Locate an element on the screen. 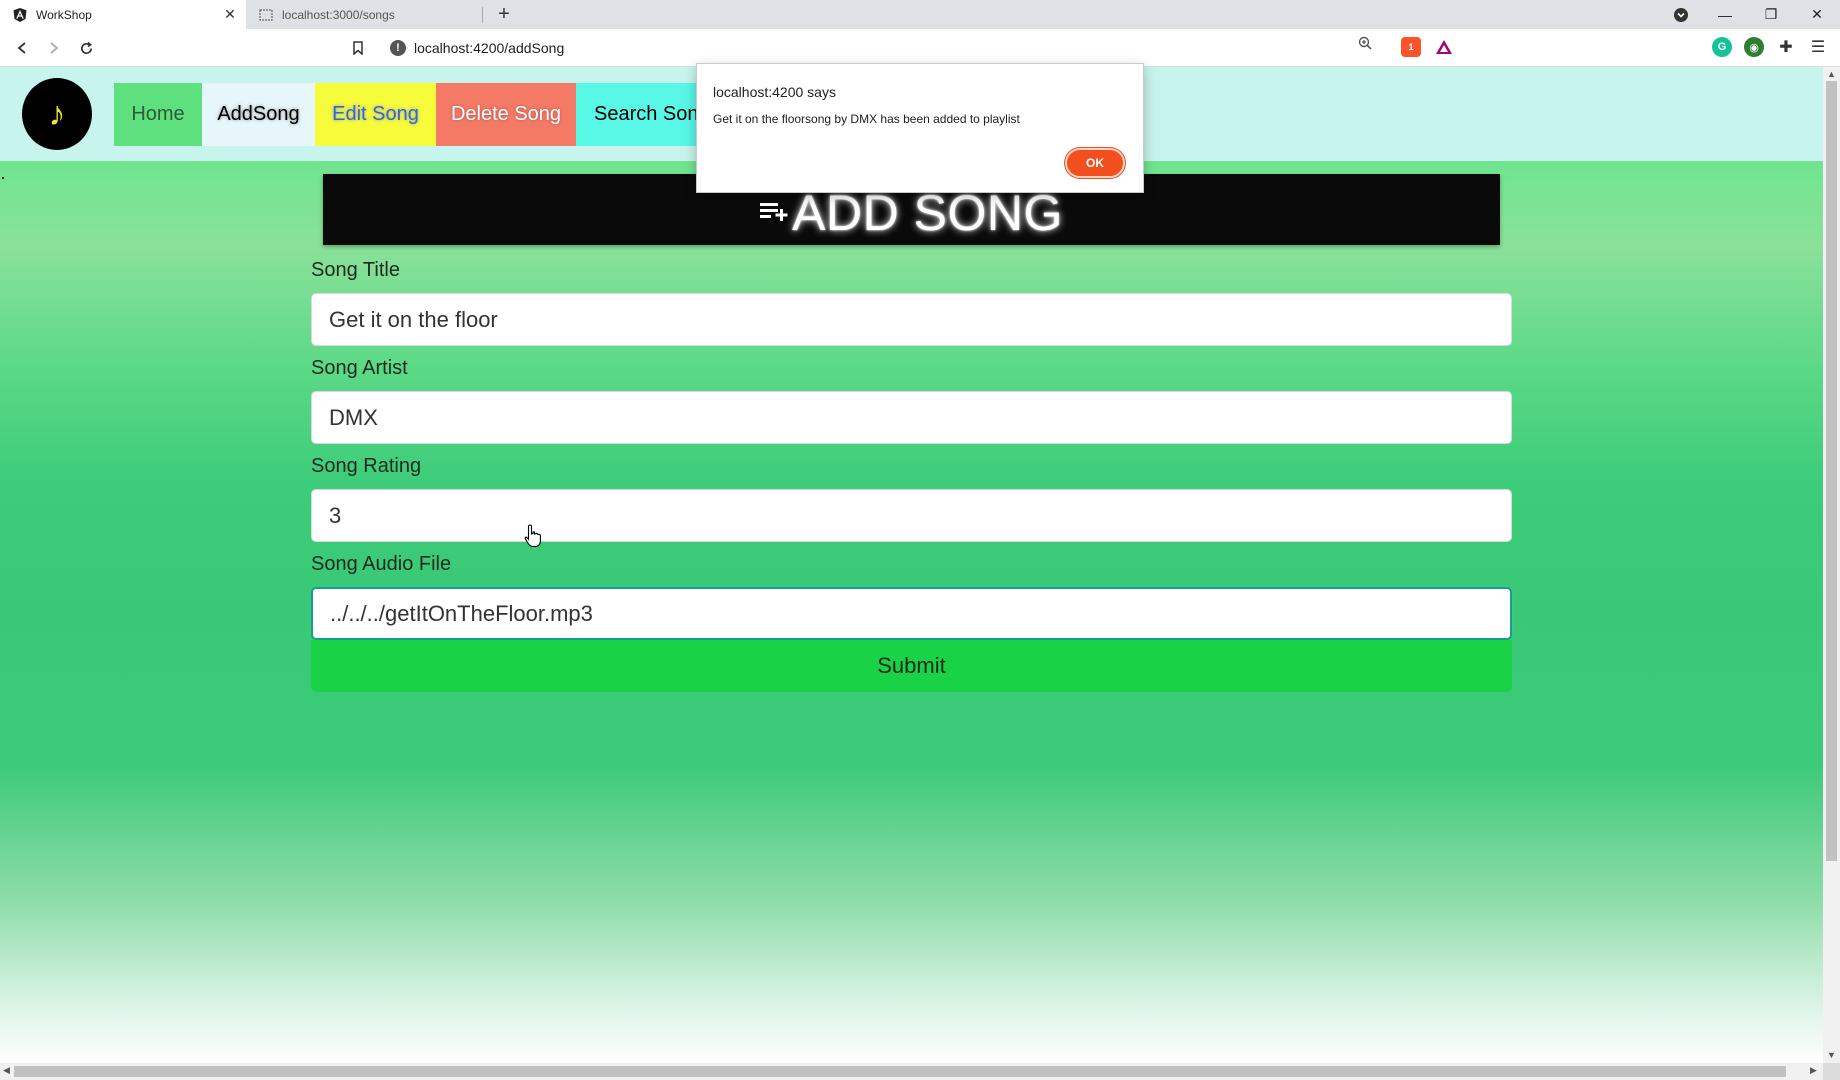 This screenshot has width=1840, height=1080. ok-button: OK is located at coordinates (1095, 163).